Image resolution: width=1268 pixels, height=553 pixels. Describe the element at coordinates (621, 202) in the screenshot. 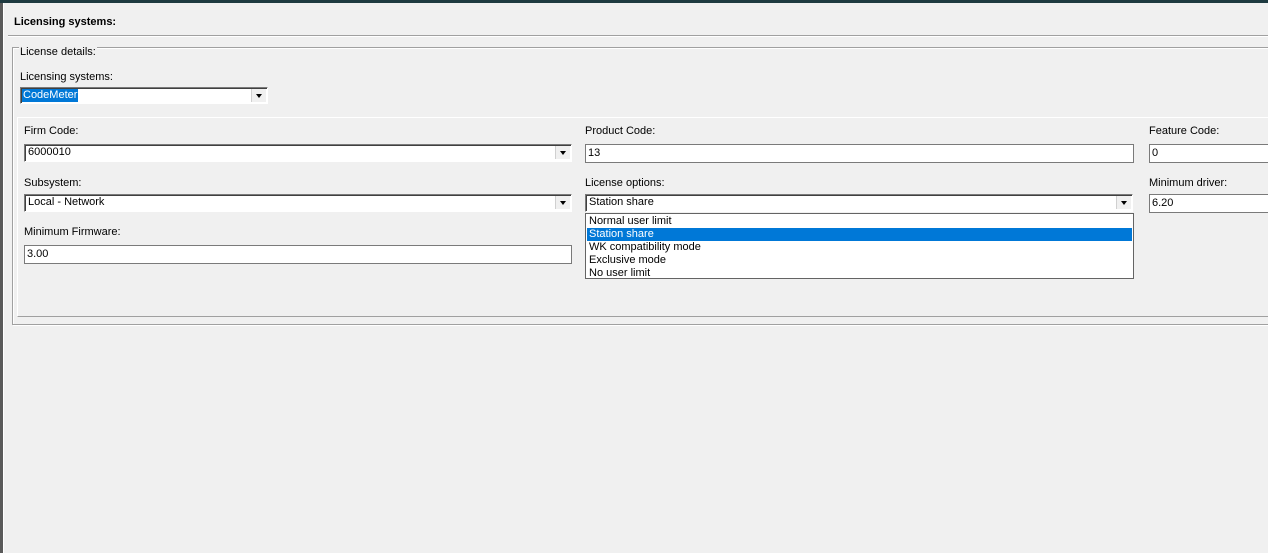

I see `license-options-value: Station share` at that location.